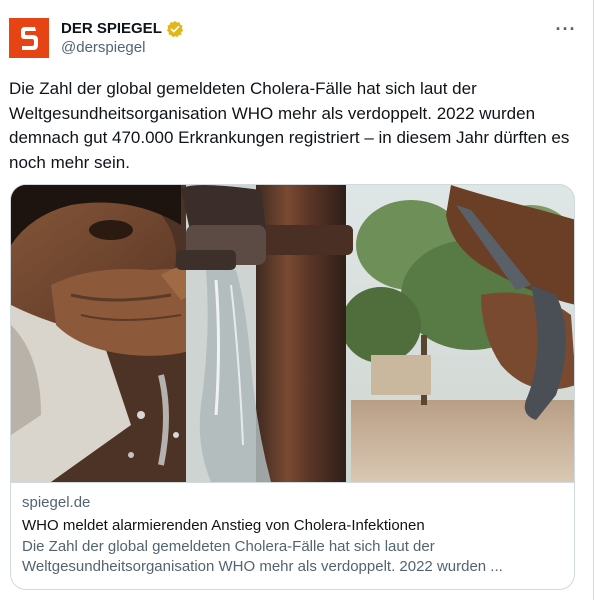 The width and height of the screenshot is (596, 600). Describe the element at coordinates (56, 502) in the screenshot. I see `card-domain: spiegel.de` at that location.